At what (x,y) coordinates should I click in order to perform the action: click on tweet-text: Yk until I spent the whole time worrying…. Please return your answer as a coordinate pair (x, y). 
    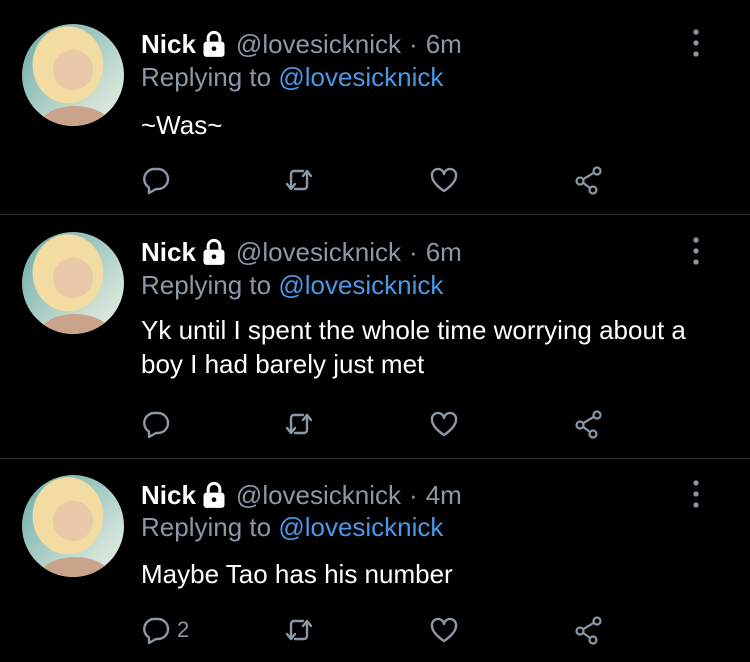
    Looking at the image, I should click on (413, 347).